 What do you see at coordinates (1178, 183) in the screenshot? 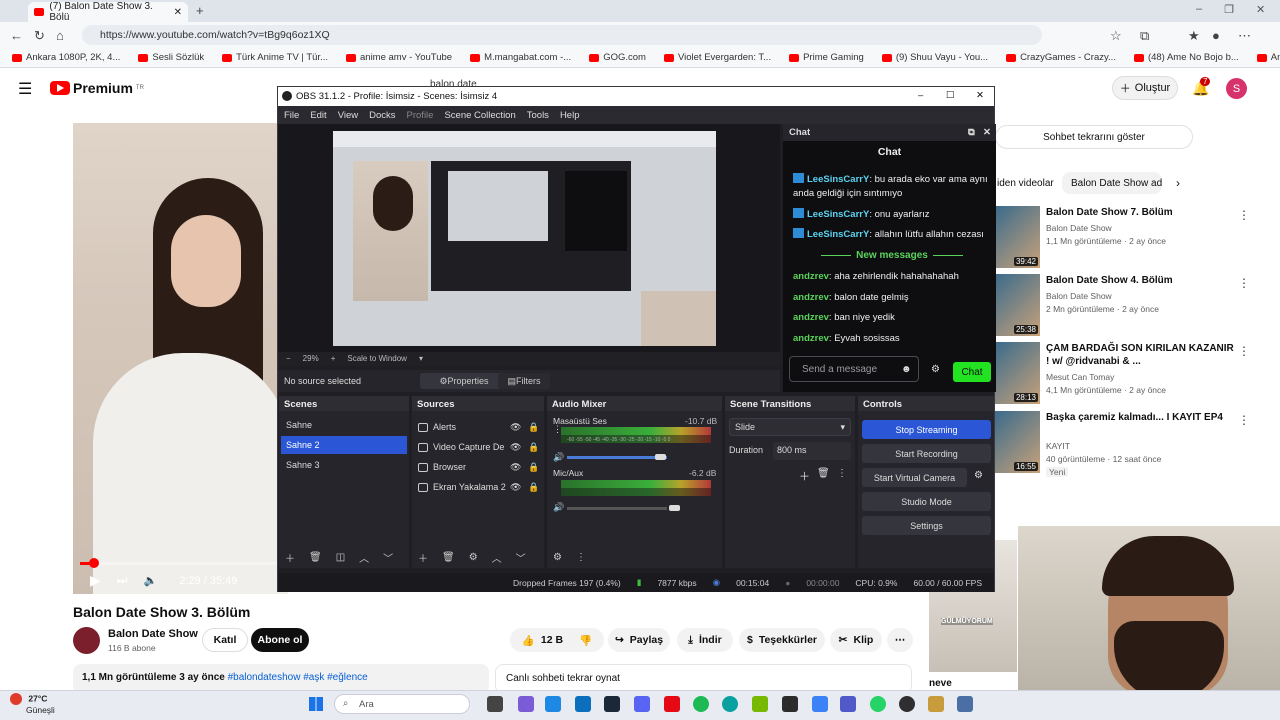
I see `chevron-right-icon: ›` at bounding box center [1178, 183].